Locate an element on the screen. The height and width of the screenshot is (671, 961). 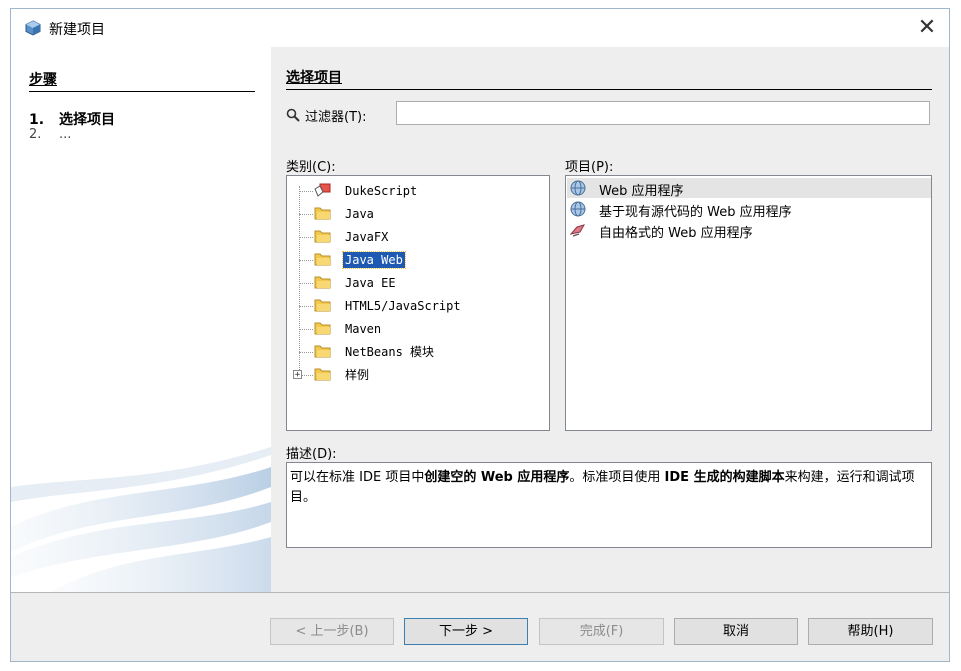
filter-label: 过滤器(T): is located at coordinates (336, 117).